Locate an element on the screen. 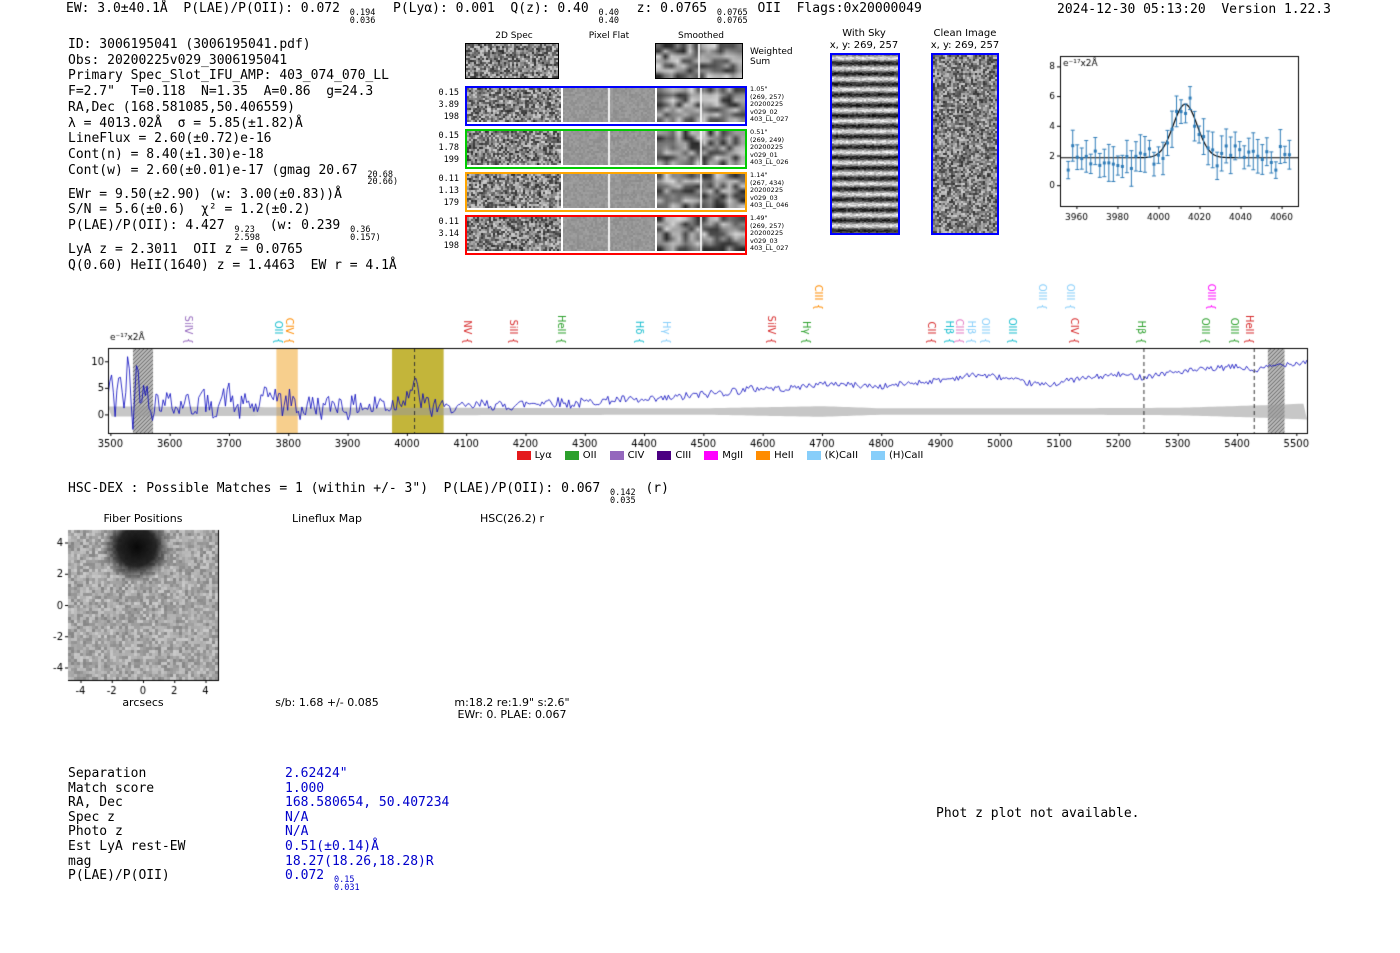 The width and height of the screenshot is (1400, 953). legend-label: (H)CaII is located at coordinates (906, 455).